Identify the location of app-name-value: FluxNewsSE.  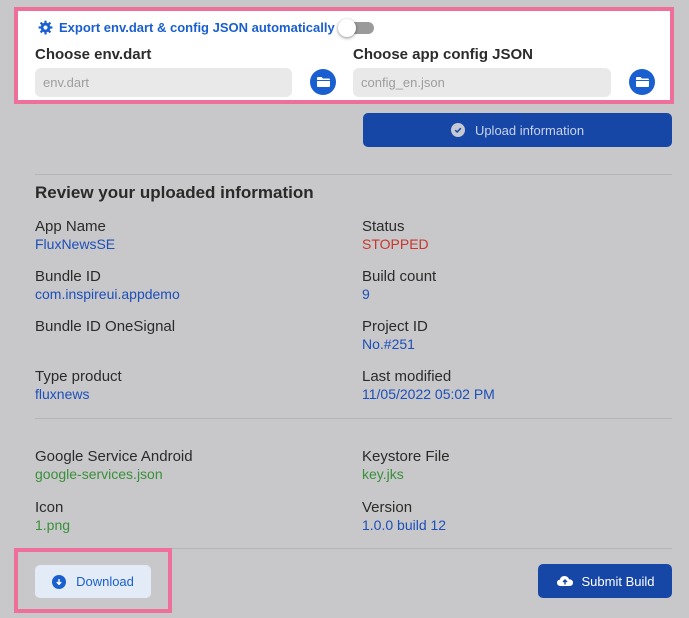
(75, 244).